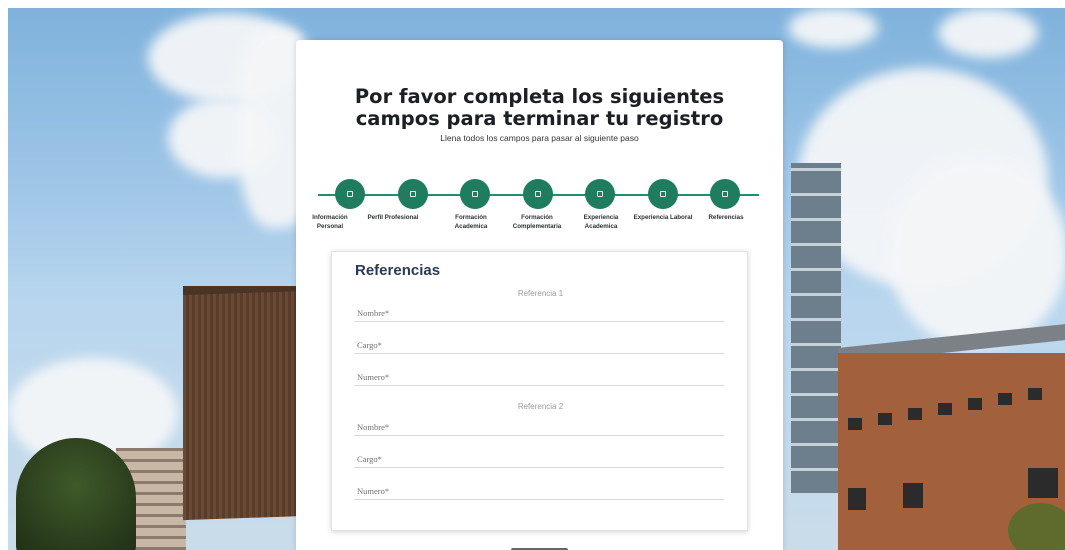 The image size is (1065, 550). I want to click on reference-1-position-input, so click(539, 344).